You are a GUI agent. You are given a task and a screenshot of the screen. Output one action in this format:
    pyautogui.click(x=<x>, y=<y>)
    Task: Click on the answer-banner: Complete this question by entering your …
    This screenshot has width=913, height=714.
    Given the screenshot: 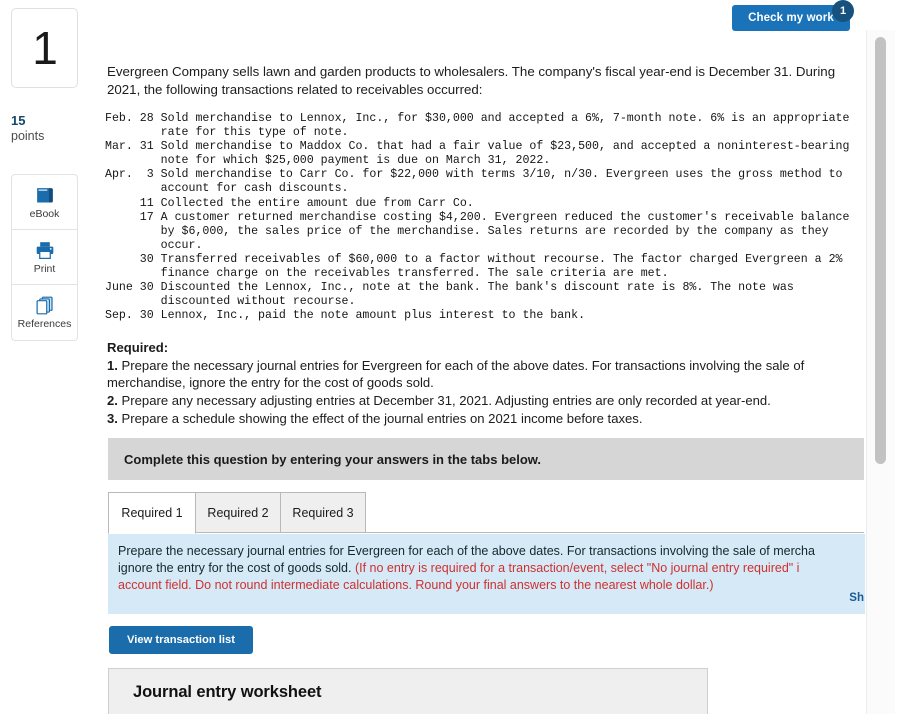 What is the action you would take?
    pyautogui.click(x=486, y=459)
    